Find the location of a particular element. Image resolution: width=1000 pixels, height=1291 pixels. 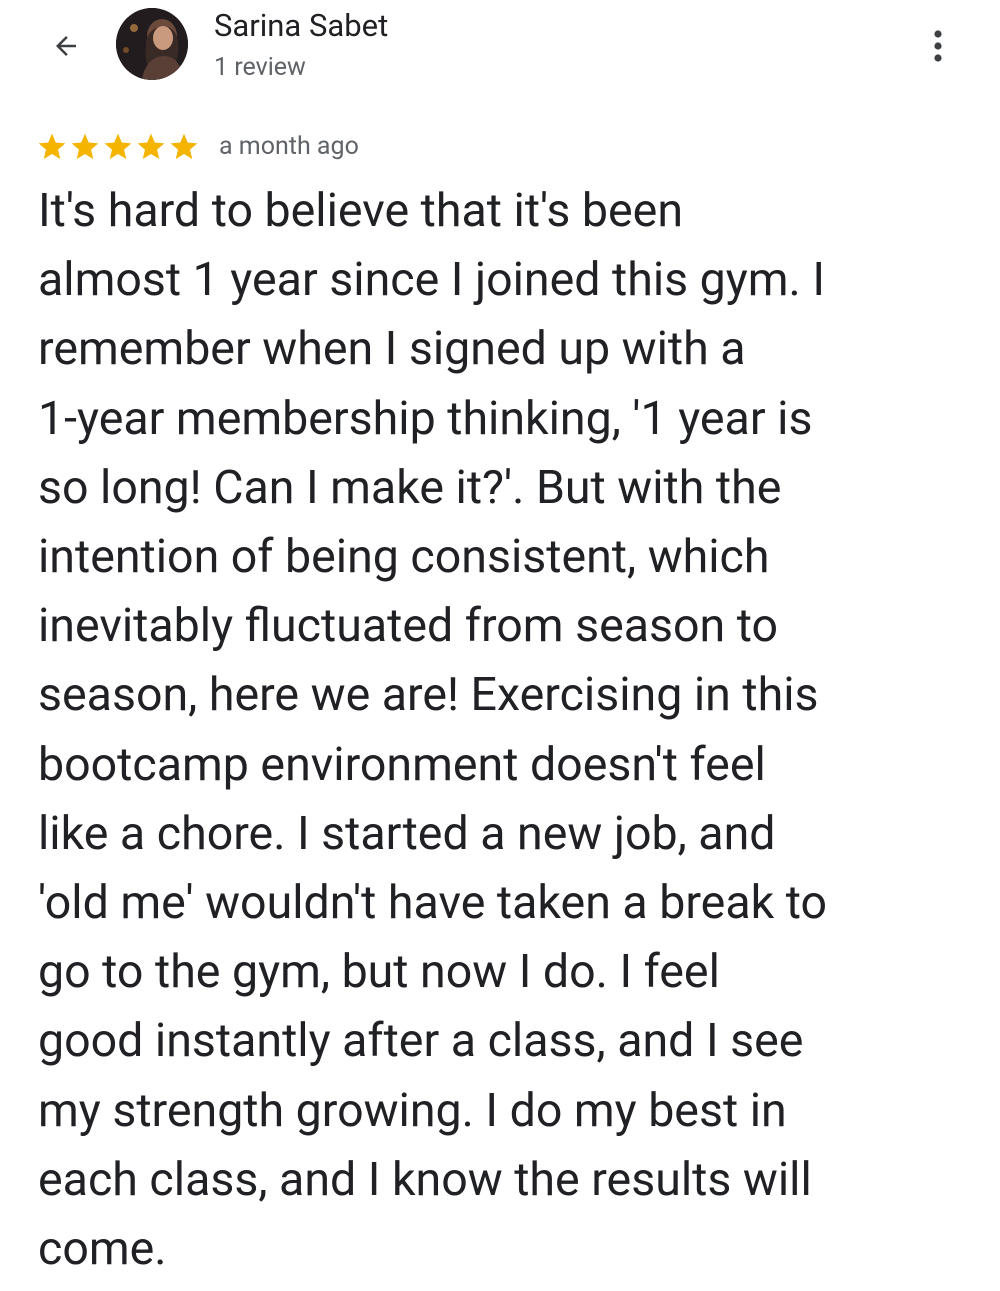

avatar is located at coordinates (152, 44).